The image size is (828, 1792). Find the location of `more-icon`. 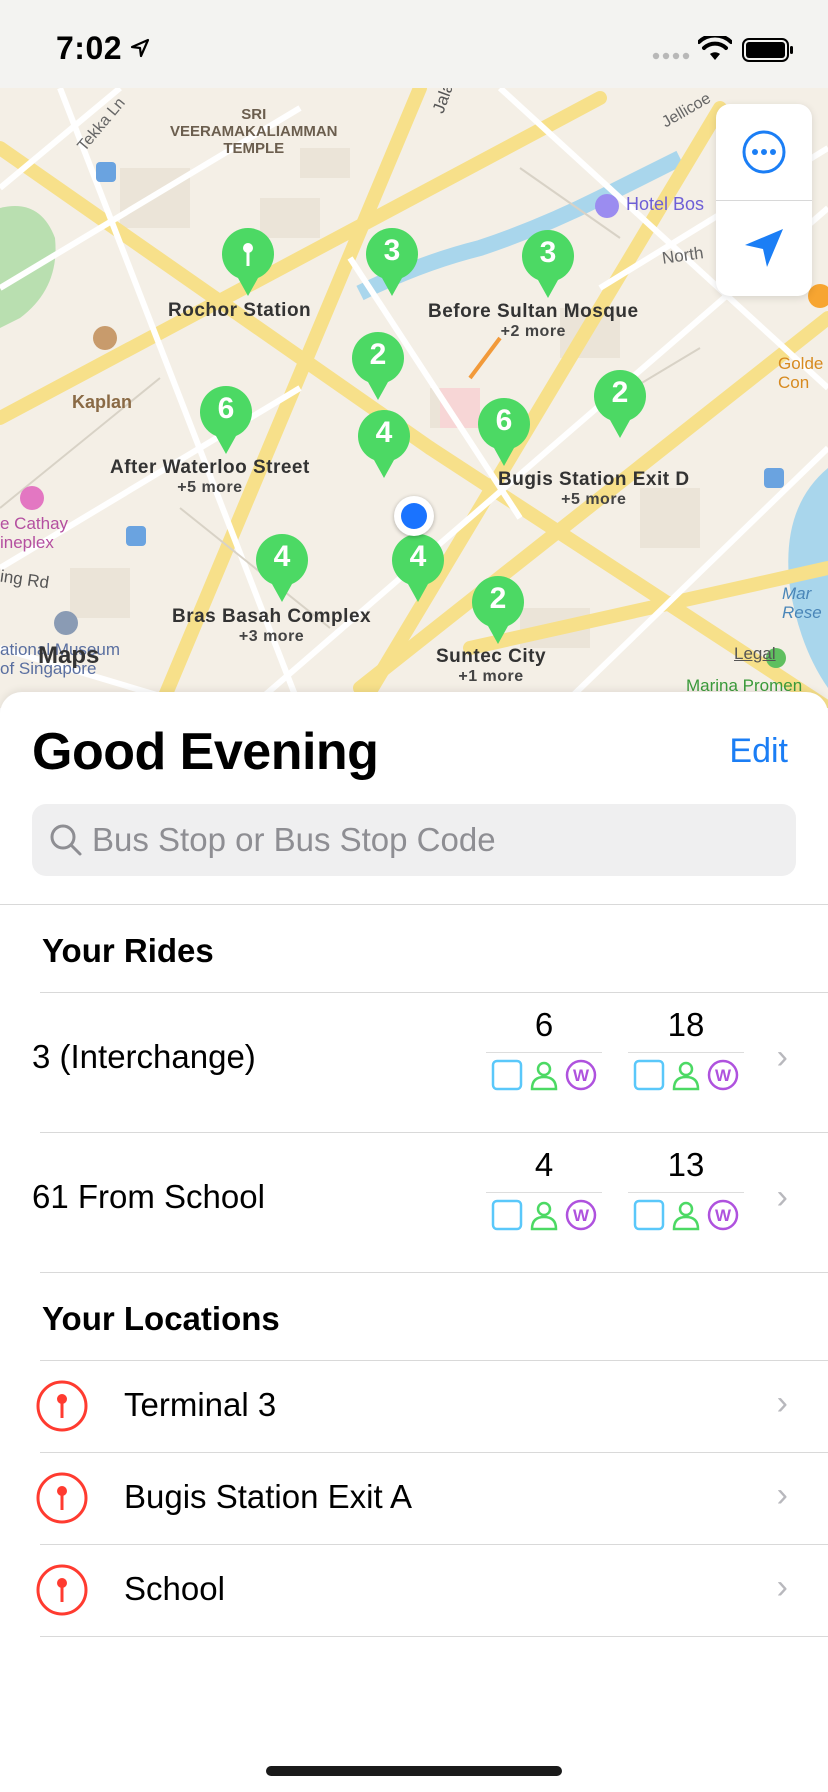

more-icon is located at coordinates (764, 152).